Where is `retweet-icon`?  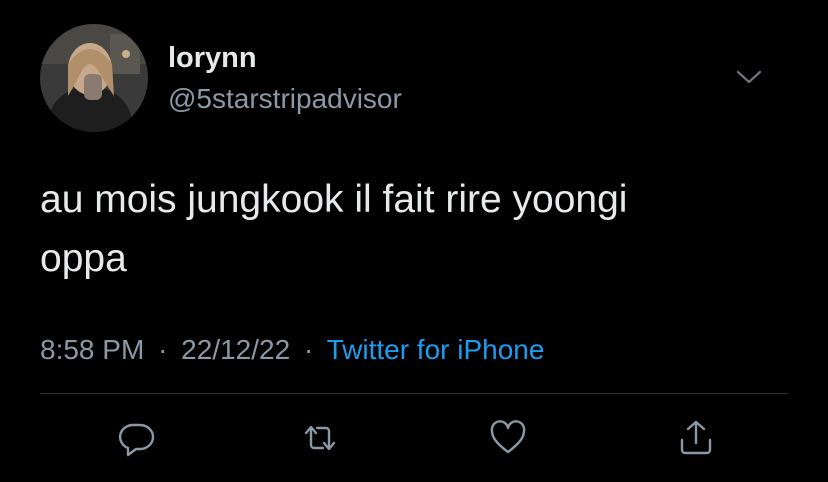 retweet-icon is located at coordinates (320, 438).